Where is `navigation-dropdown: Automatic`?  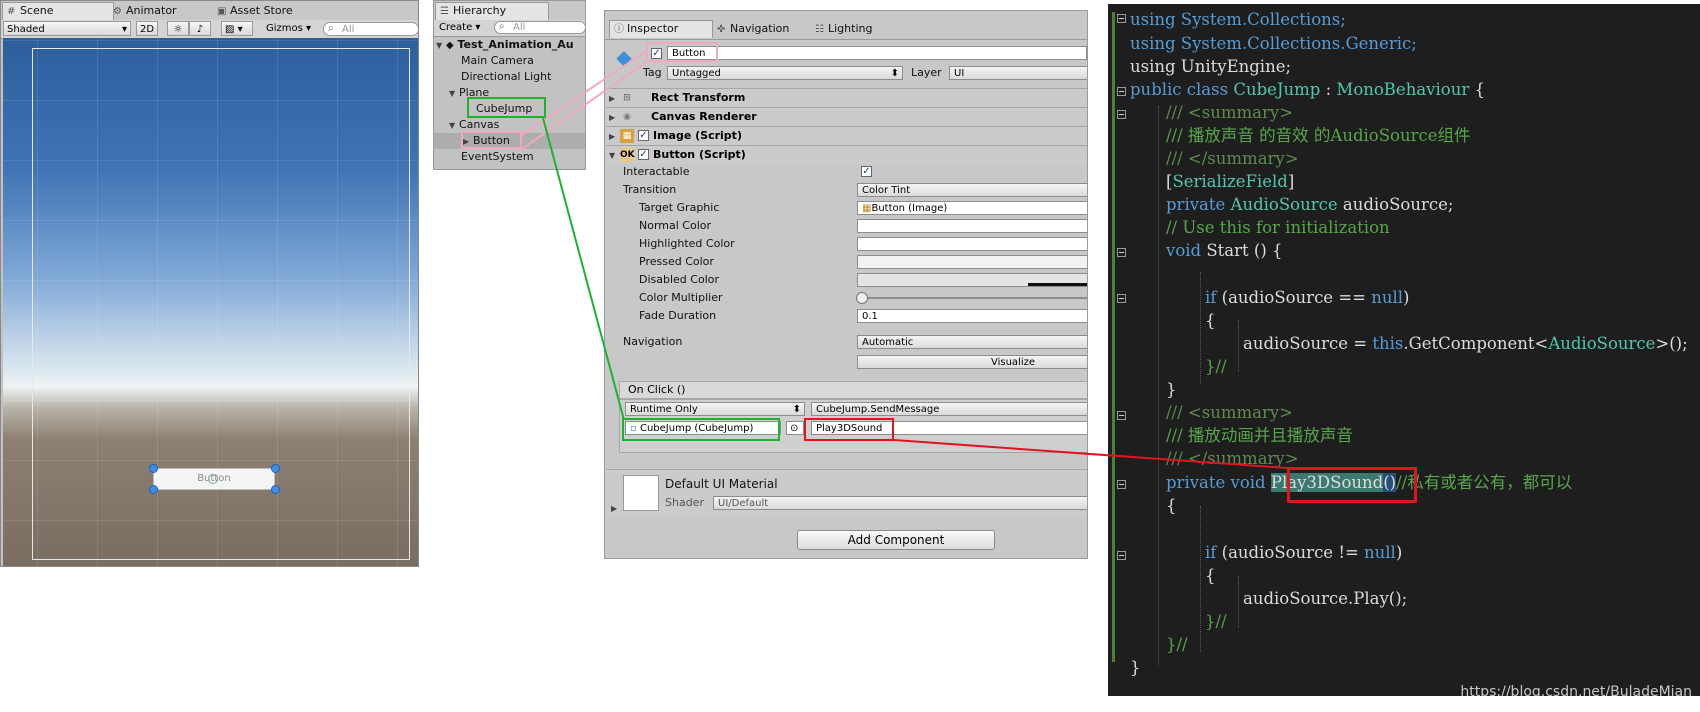 navigation-dropdown: Automatic is located at coordinates (972, 342).